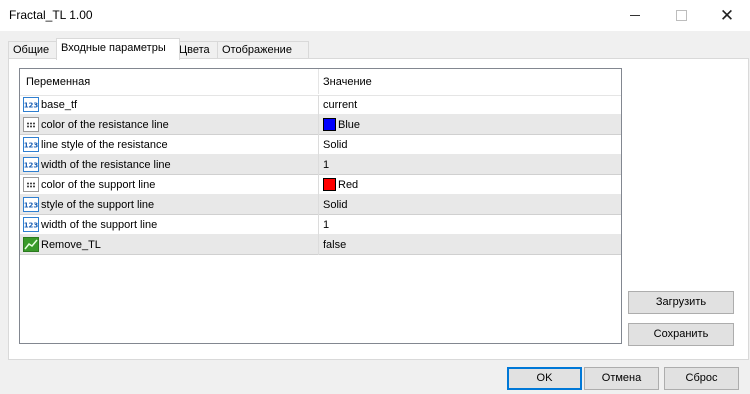  Describe the element at coordinates (320, 185) in the screenshot. I see `param-row-color-support: color of the support line Red` at that location.